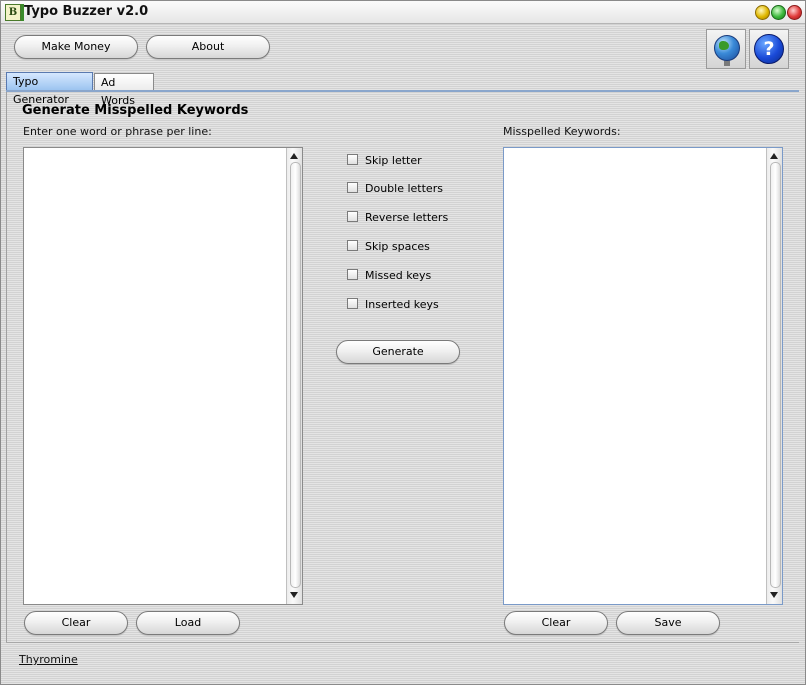  Describe the element at coordinates (86, 11) in the screenshot. I see `window-title: Typo Buzzer v2.0` at that location.